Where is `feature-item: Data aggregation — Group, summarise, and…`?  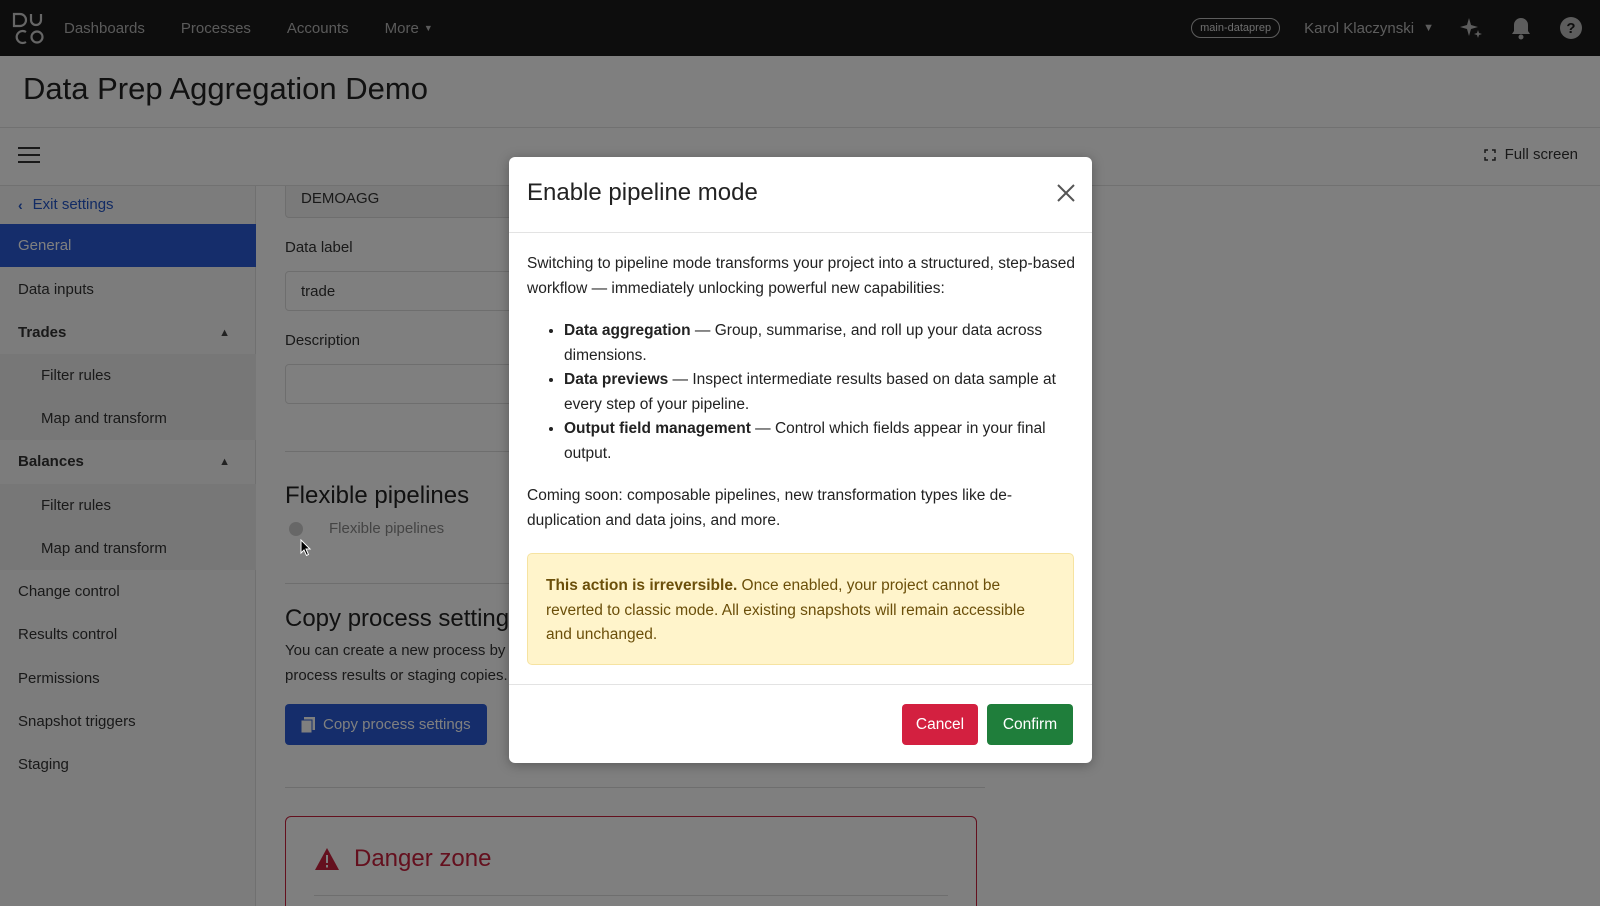
feature-item: Data aggregation — Group, summarise, and… is located at coordinates (820, 343).